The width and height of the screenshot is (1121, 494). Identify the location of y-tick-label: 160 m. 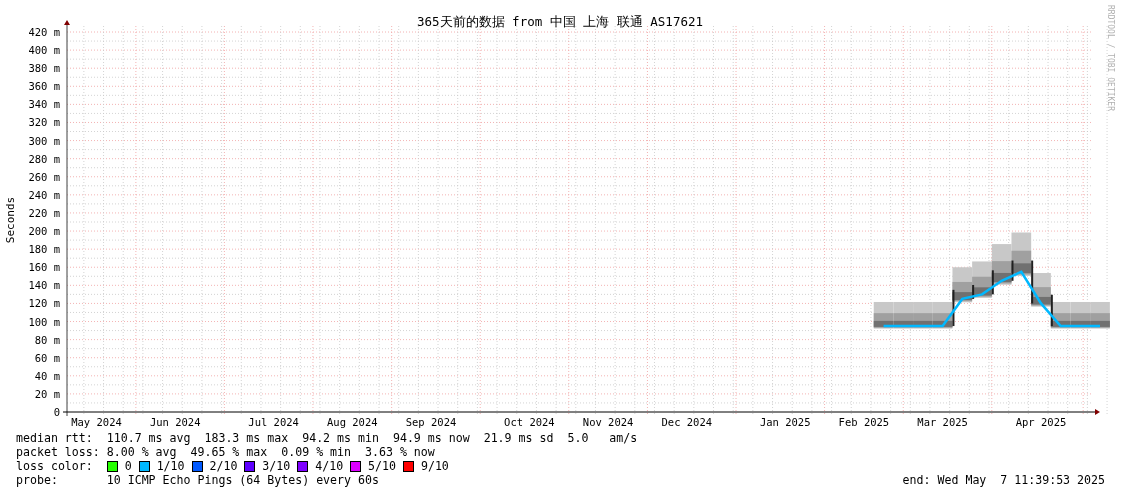
(44, 267).